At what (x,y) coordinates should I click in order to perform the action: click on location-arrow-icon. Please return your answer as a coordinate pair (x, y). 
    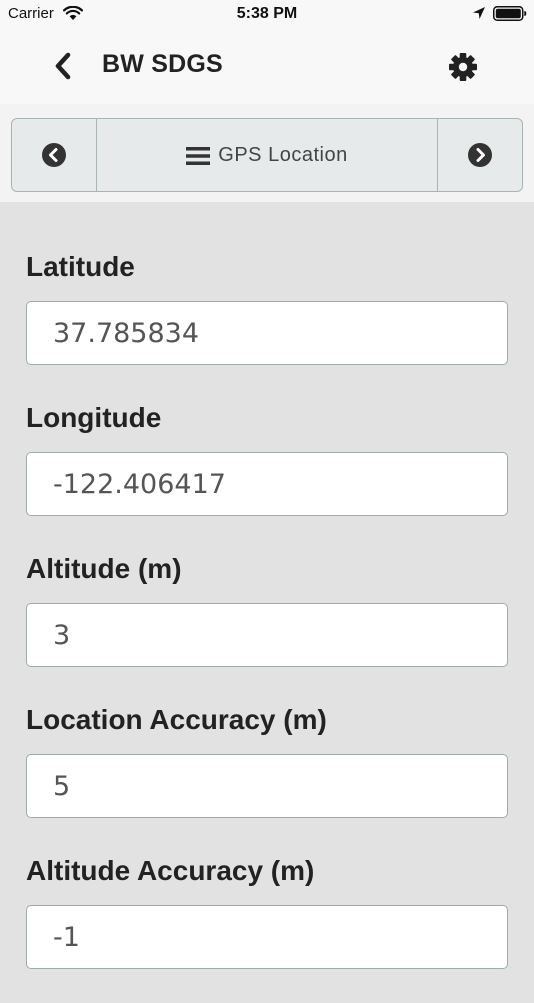
    Looking at the image, I should click on (479, 13).